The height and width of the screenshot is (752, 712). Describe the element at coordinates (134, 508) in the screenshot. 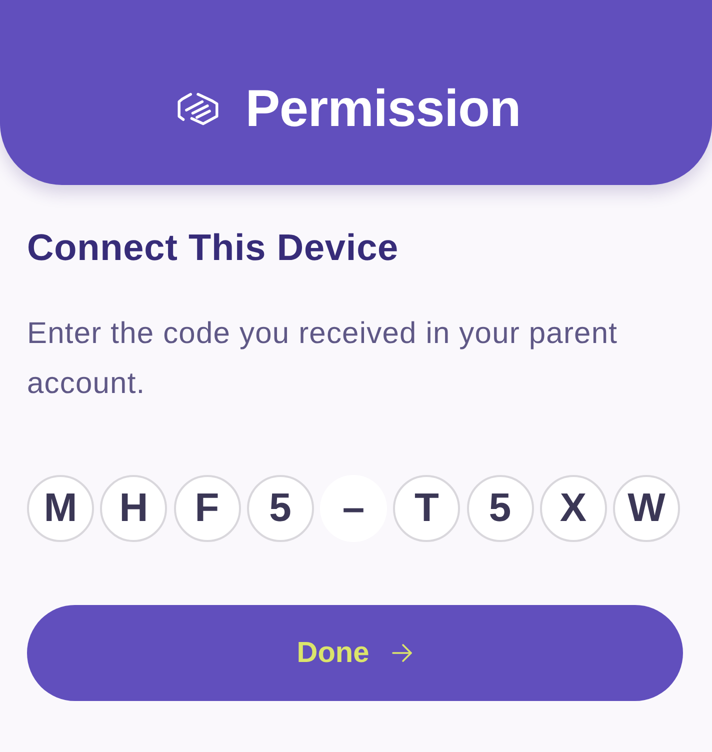

I see `code-character: H` at that location.